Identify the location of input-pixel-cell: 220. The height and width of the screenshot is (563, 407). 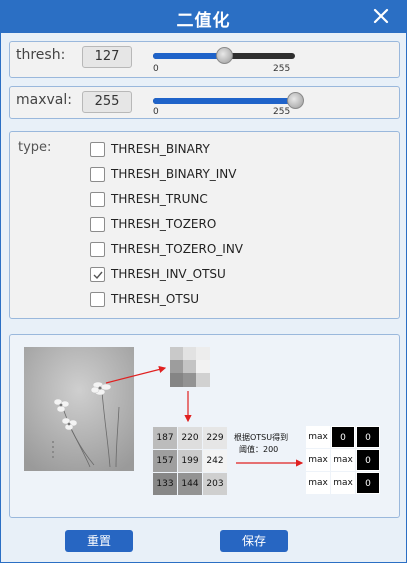
(190, 438).